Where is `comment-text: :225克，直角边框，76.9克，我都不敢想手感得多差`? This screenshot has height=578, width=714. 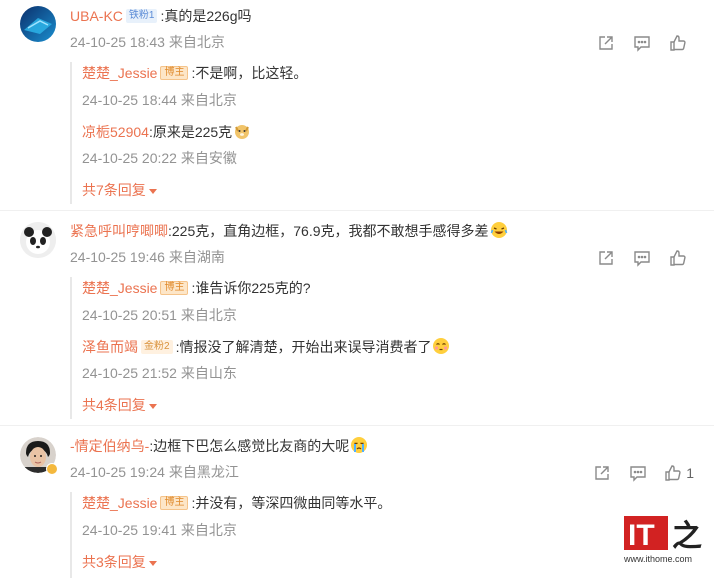
comment-text: :225克，直角边框，76.9克，我都不敢想手感得多差 is located at coordinates (328, 231).